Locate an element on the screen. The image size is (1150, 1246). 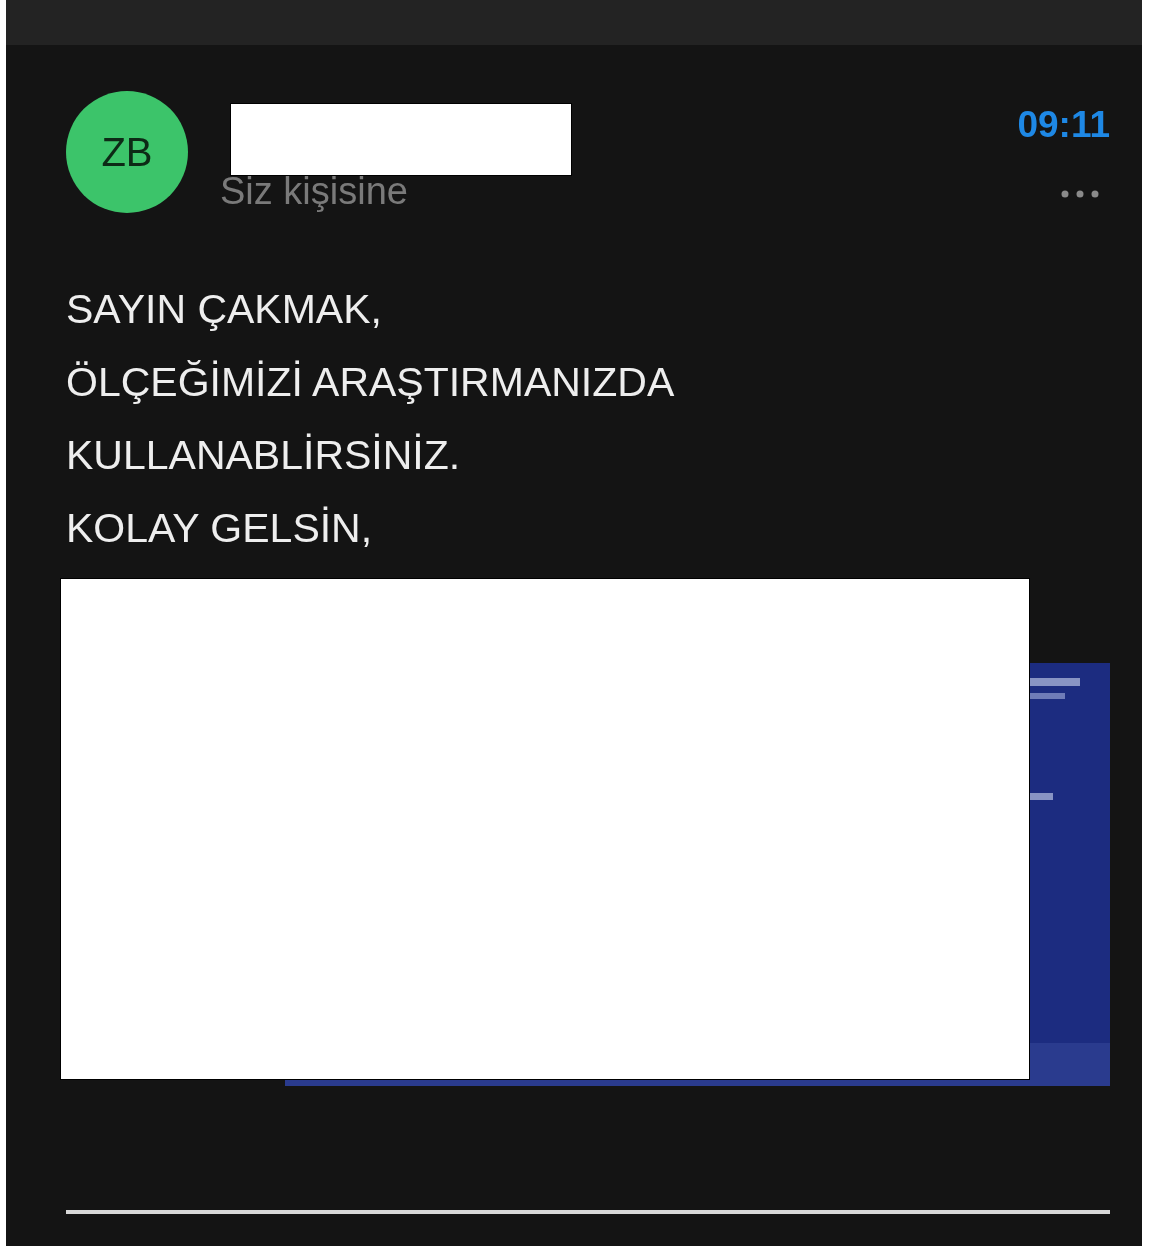
avatar: ZB is located at coordinates (127, 152).